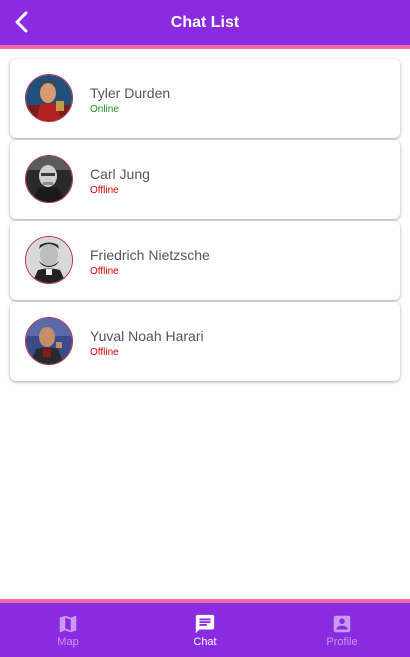 The height and width of the screenshot is (657, 410). What do you see at coordinates (130, 93) in the screenshot?
I see `chat-name: Tyler Durden` at bounding box center [130, 93].